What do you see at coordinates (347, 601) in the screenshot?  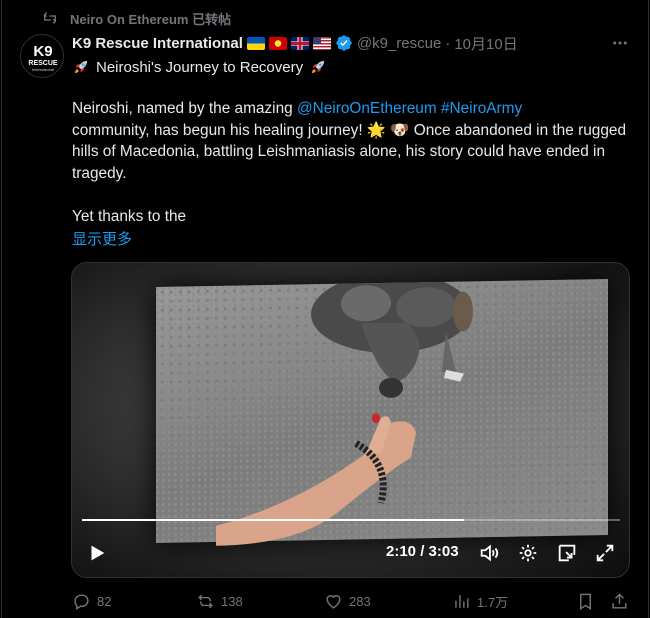 I see `like-button: 283` at bounding box center [347, 601].